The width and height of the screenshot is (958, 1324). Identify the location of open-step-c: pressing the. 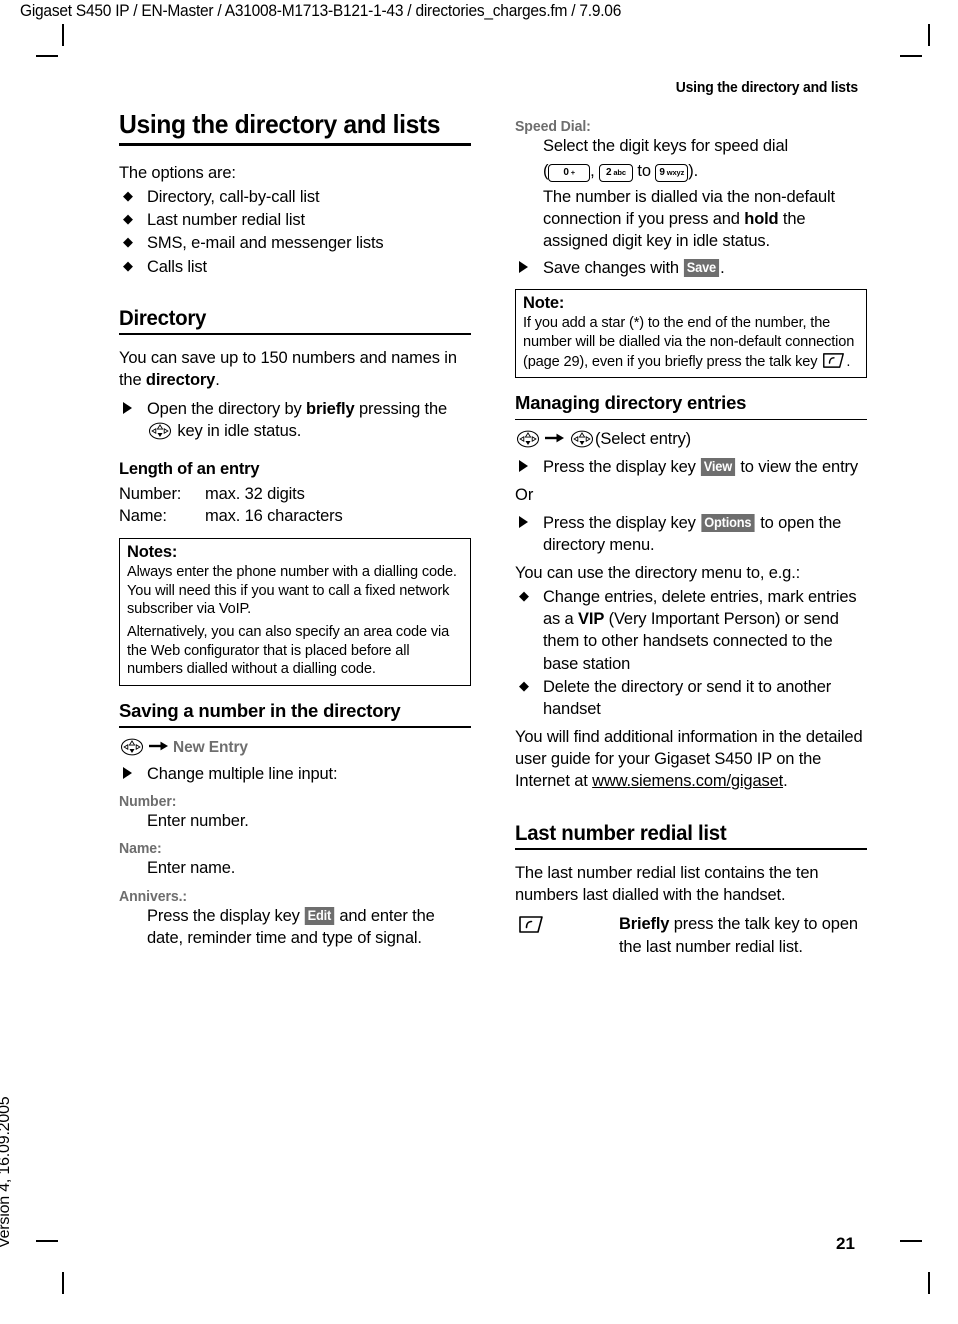
(401, 408).